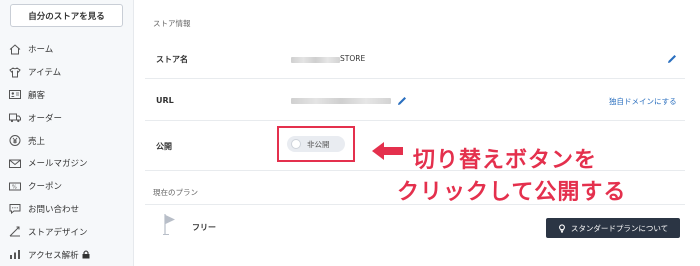  What do you see at coordinates (67, 72) in the screenshot?
I see `sidebar-item-items: アイテム` at bounding box center [67, 72].